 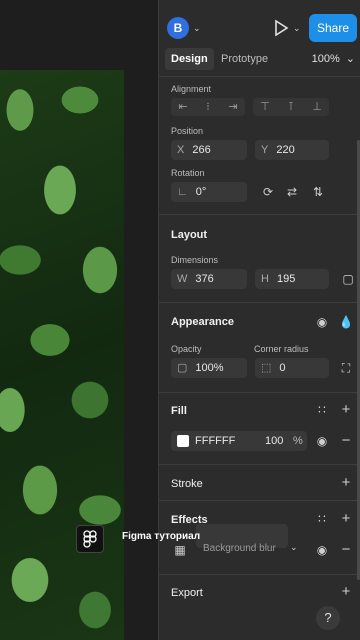 What do you see at coordinates (328, 618) in the screenshot?
I see `help-button: ?` at bounding box center [328, 618].